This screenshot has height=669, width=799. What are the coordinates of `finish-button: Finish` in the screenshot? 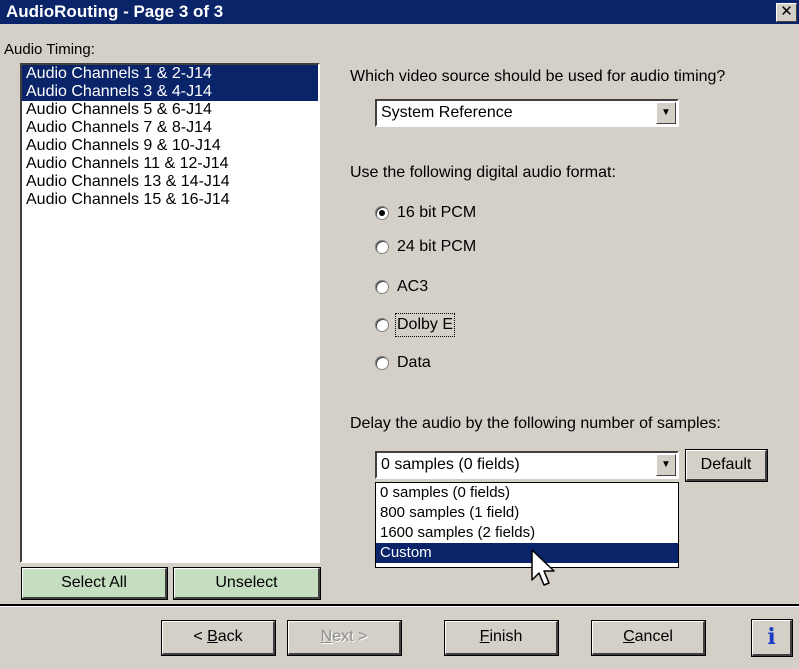 It's located at (501, 638).